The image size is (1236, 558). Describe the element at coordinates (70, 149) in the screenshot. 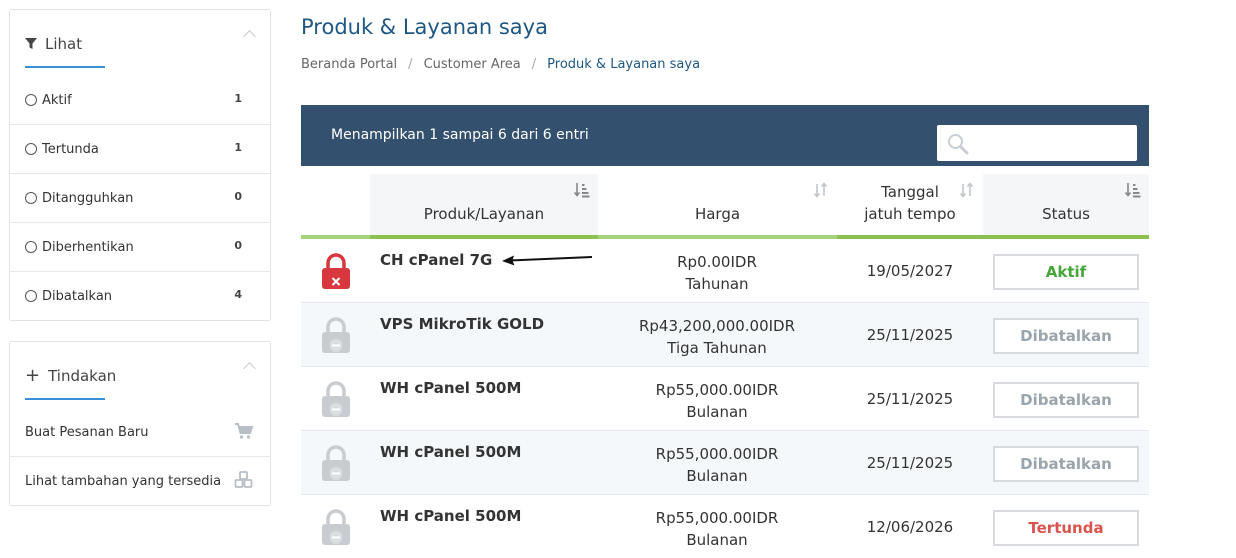

I see `filter-item-label: Tertunda` at that location.